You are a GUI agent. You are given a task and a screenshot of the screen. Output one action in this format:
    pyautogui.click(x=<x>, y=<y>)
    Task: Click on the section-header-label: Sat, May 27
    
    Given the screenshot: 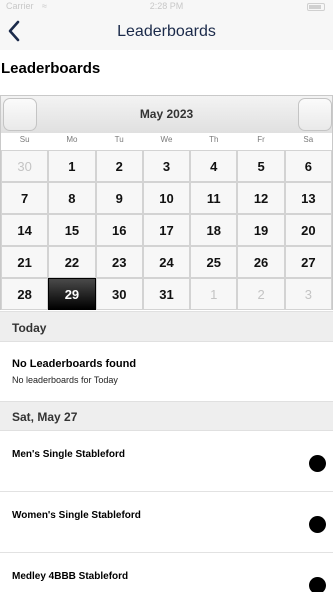 What is the action you would take?
    pyautogui.click(x=45, y=417)
    